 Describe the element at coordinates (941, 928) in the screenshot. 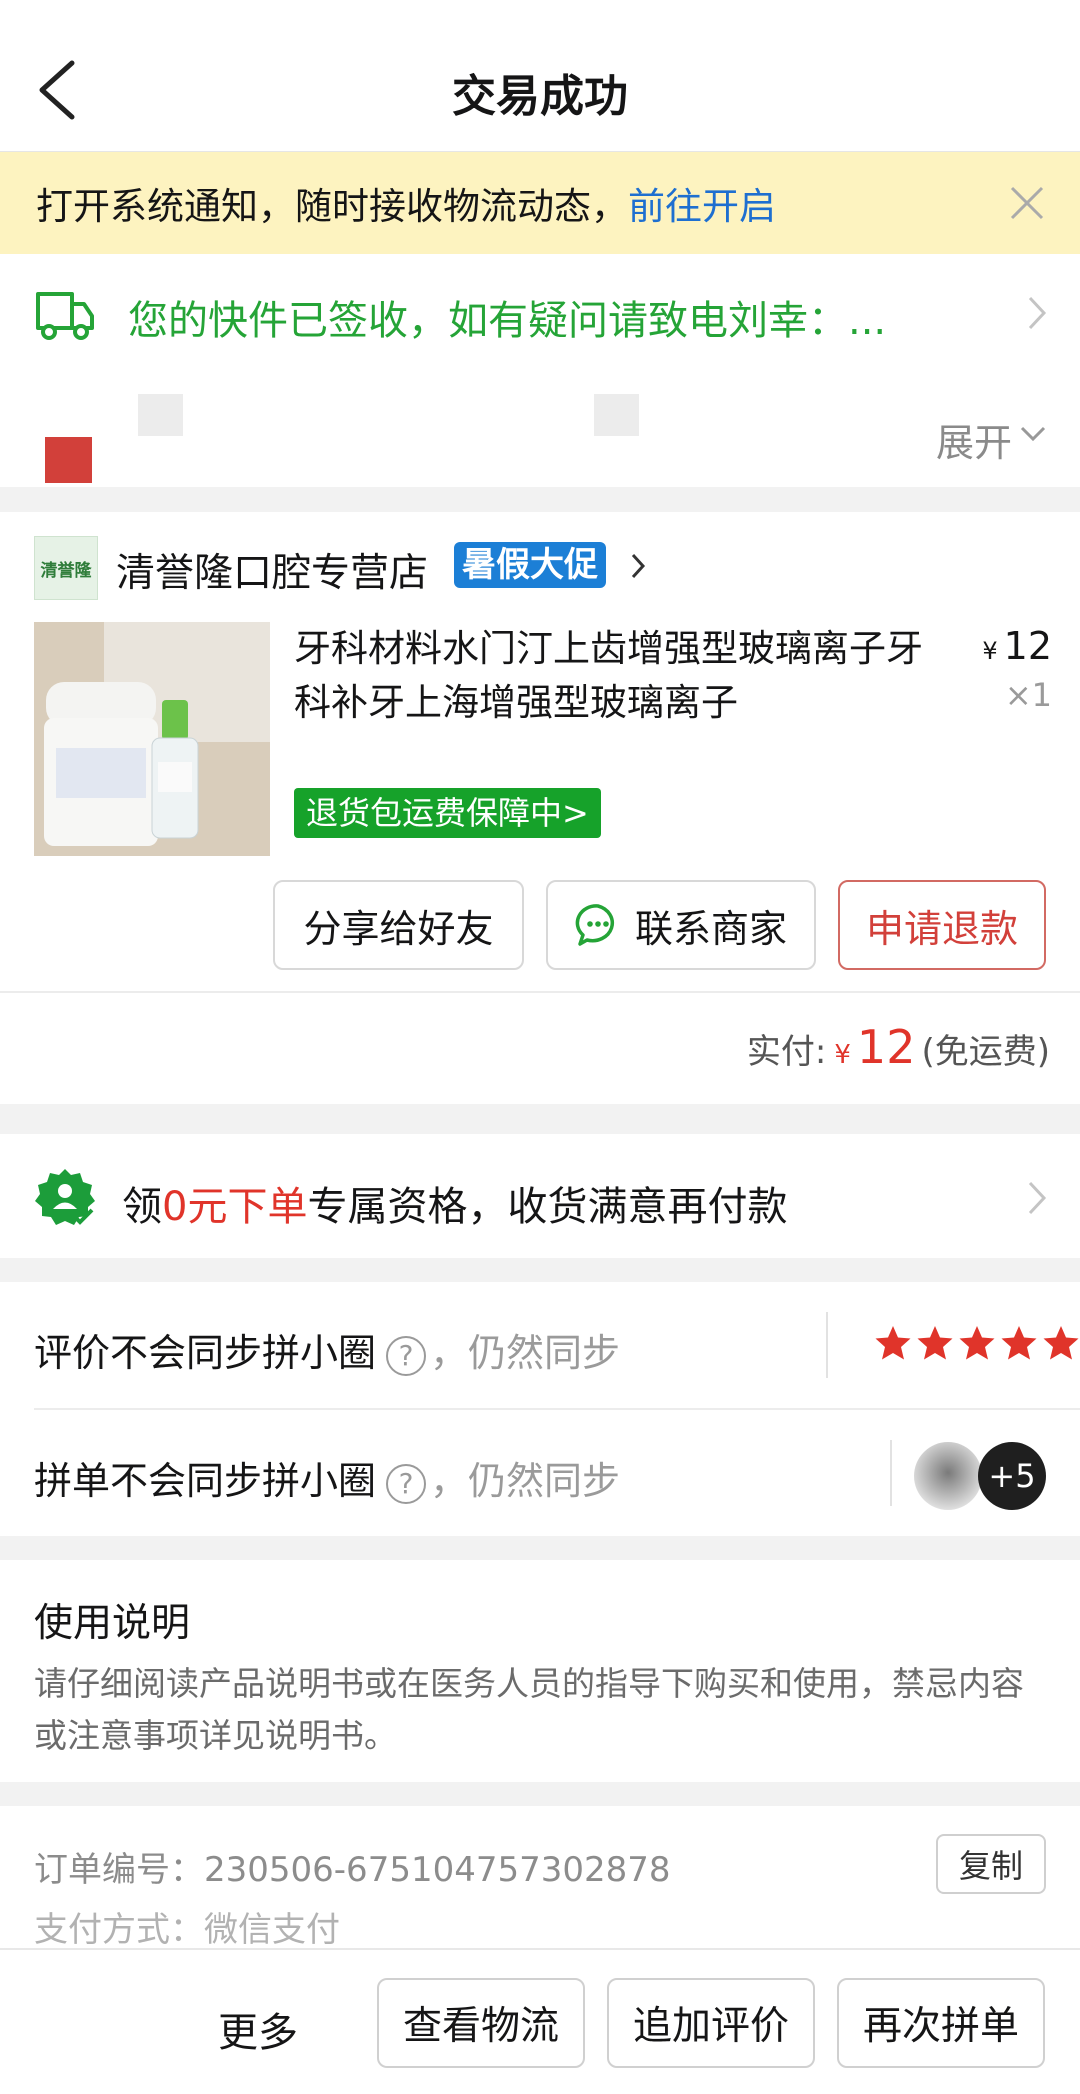

I see `refund-label: 申请退款` at that location.